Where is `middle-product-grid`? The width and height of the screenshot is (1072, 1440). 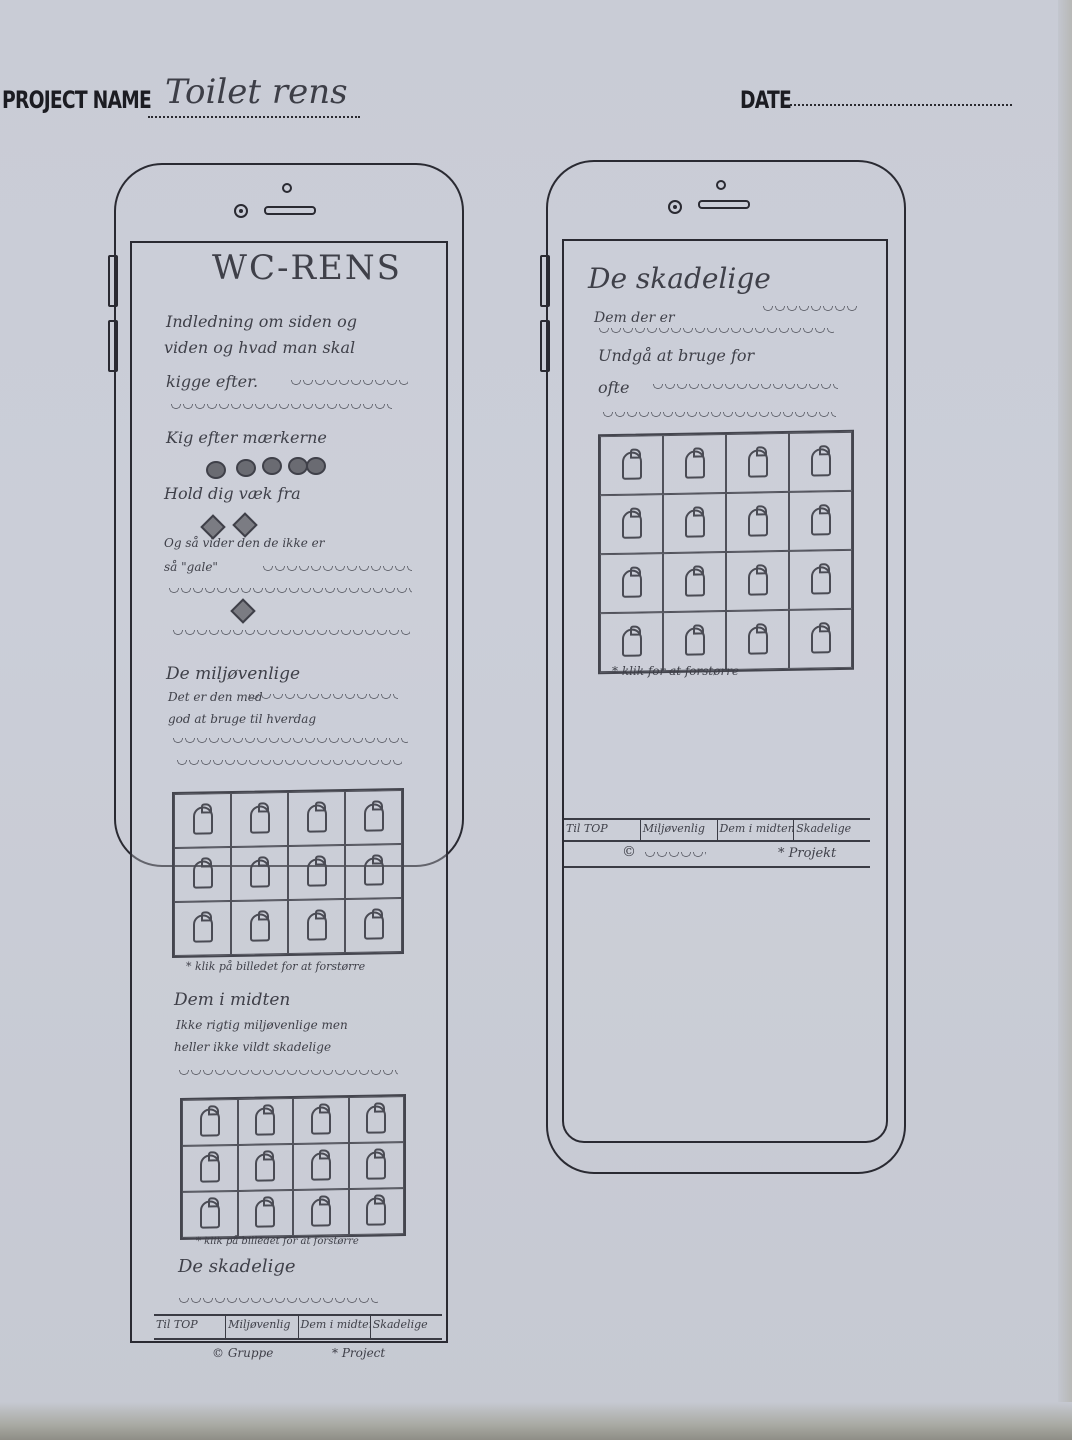 middle-product-grid is located at coordinates (293, 1167).